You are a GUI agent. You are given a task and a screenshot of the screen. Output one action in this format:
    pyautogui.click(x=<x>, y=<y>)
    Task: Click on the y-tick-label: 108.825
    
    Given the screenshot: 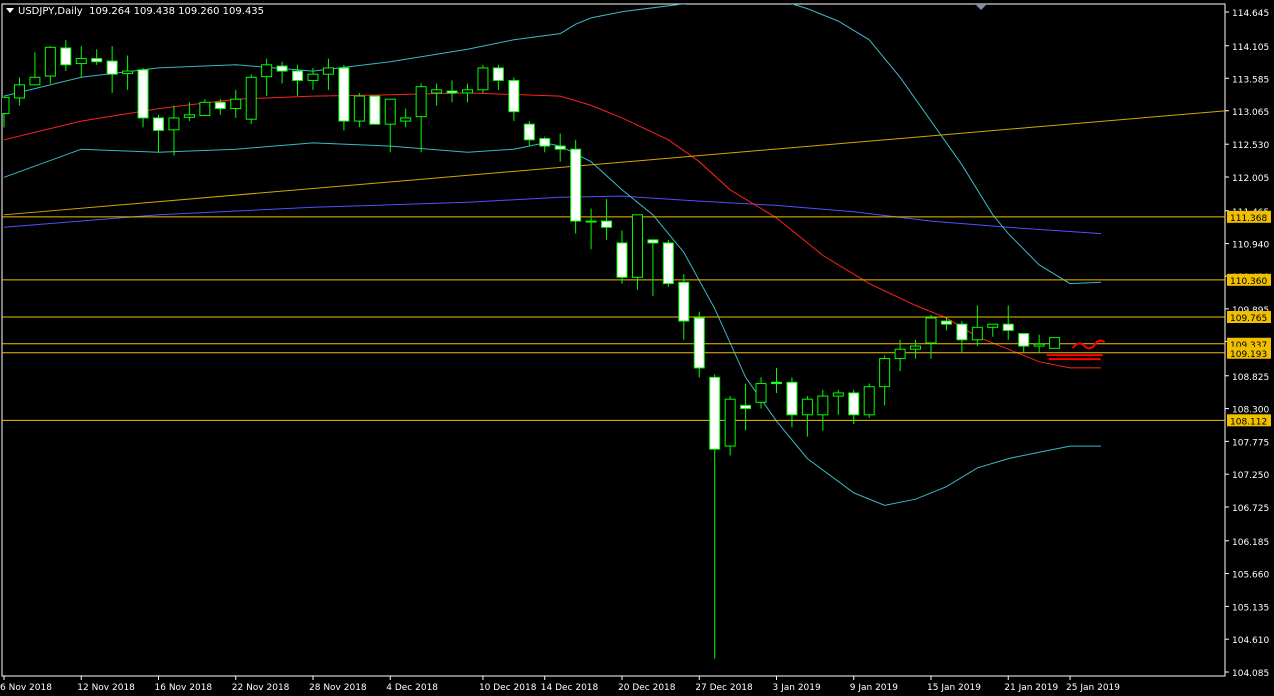 What is the action you would take?
    pyautogui.click(x=1250, y=378)
    